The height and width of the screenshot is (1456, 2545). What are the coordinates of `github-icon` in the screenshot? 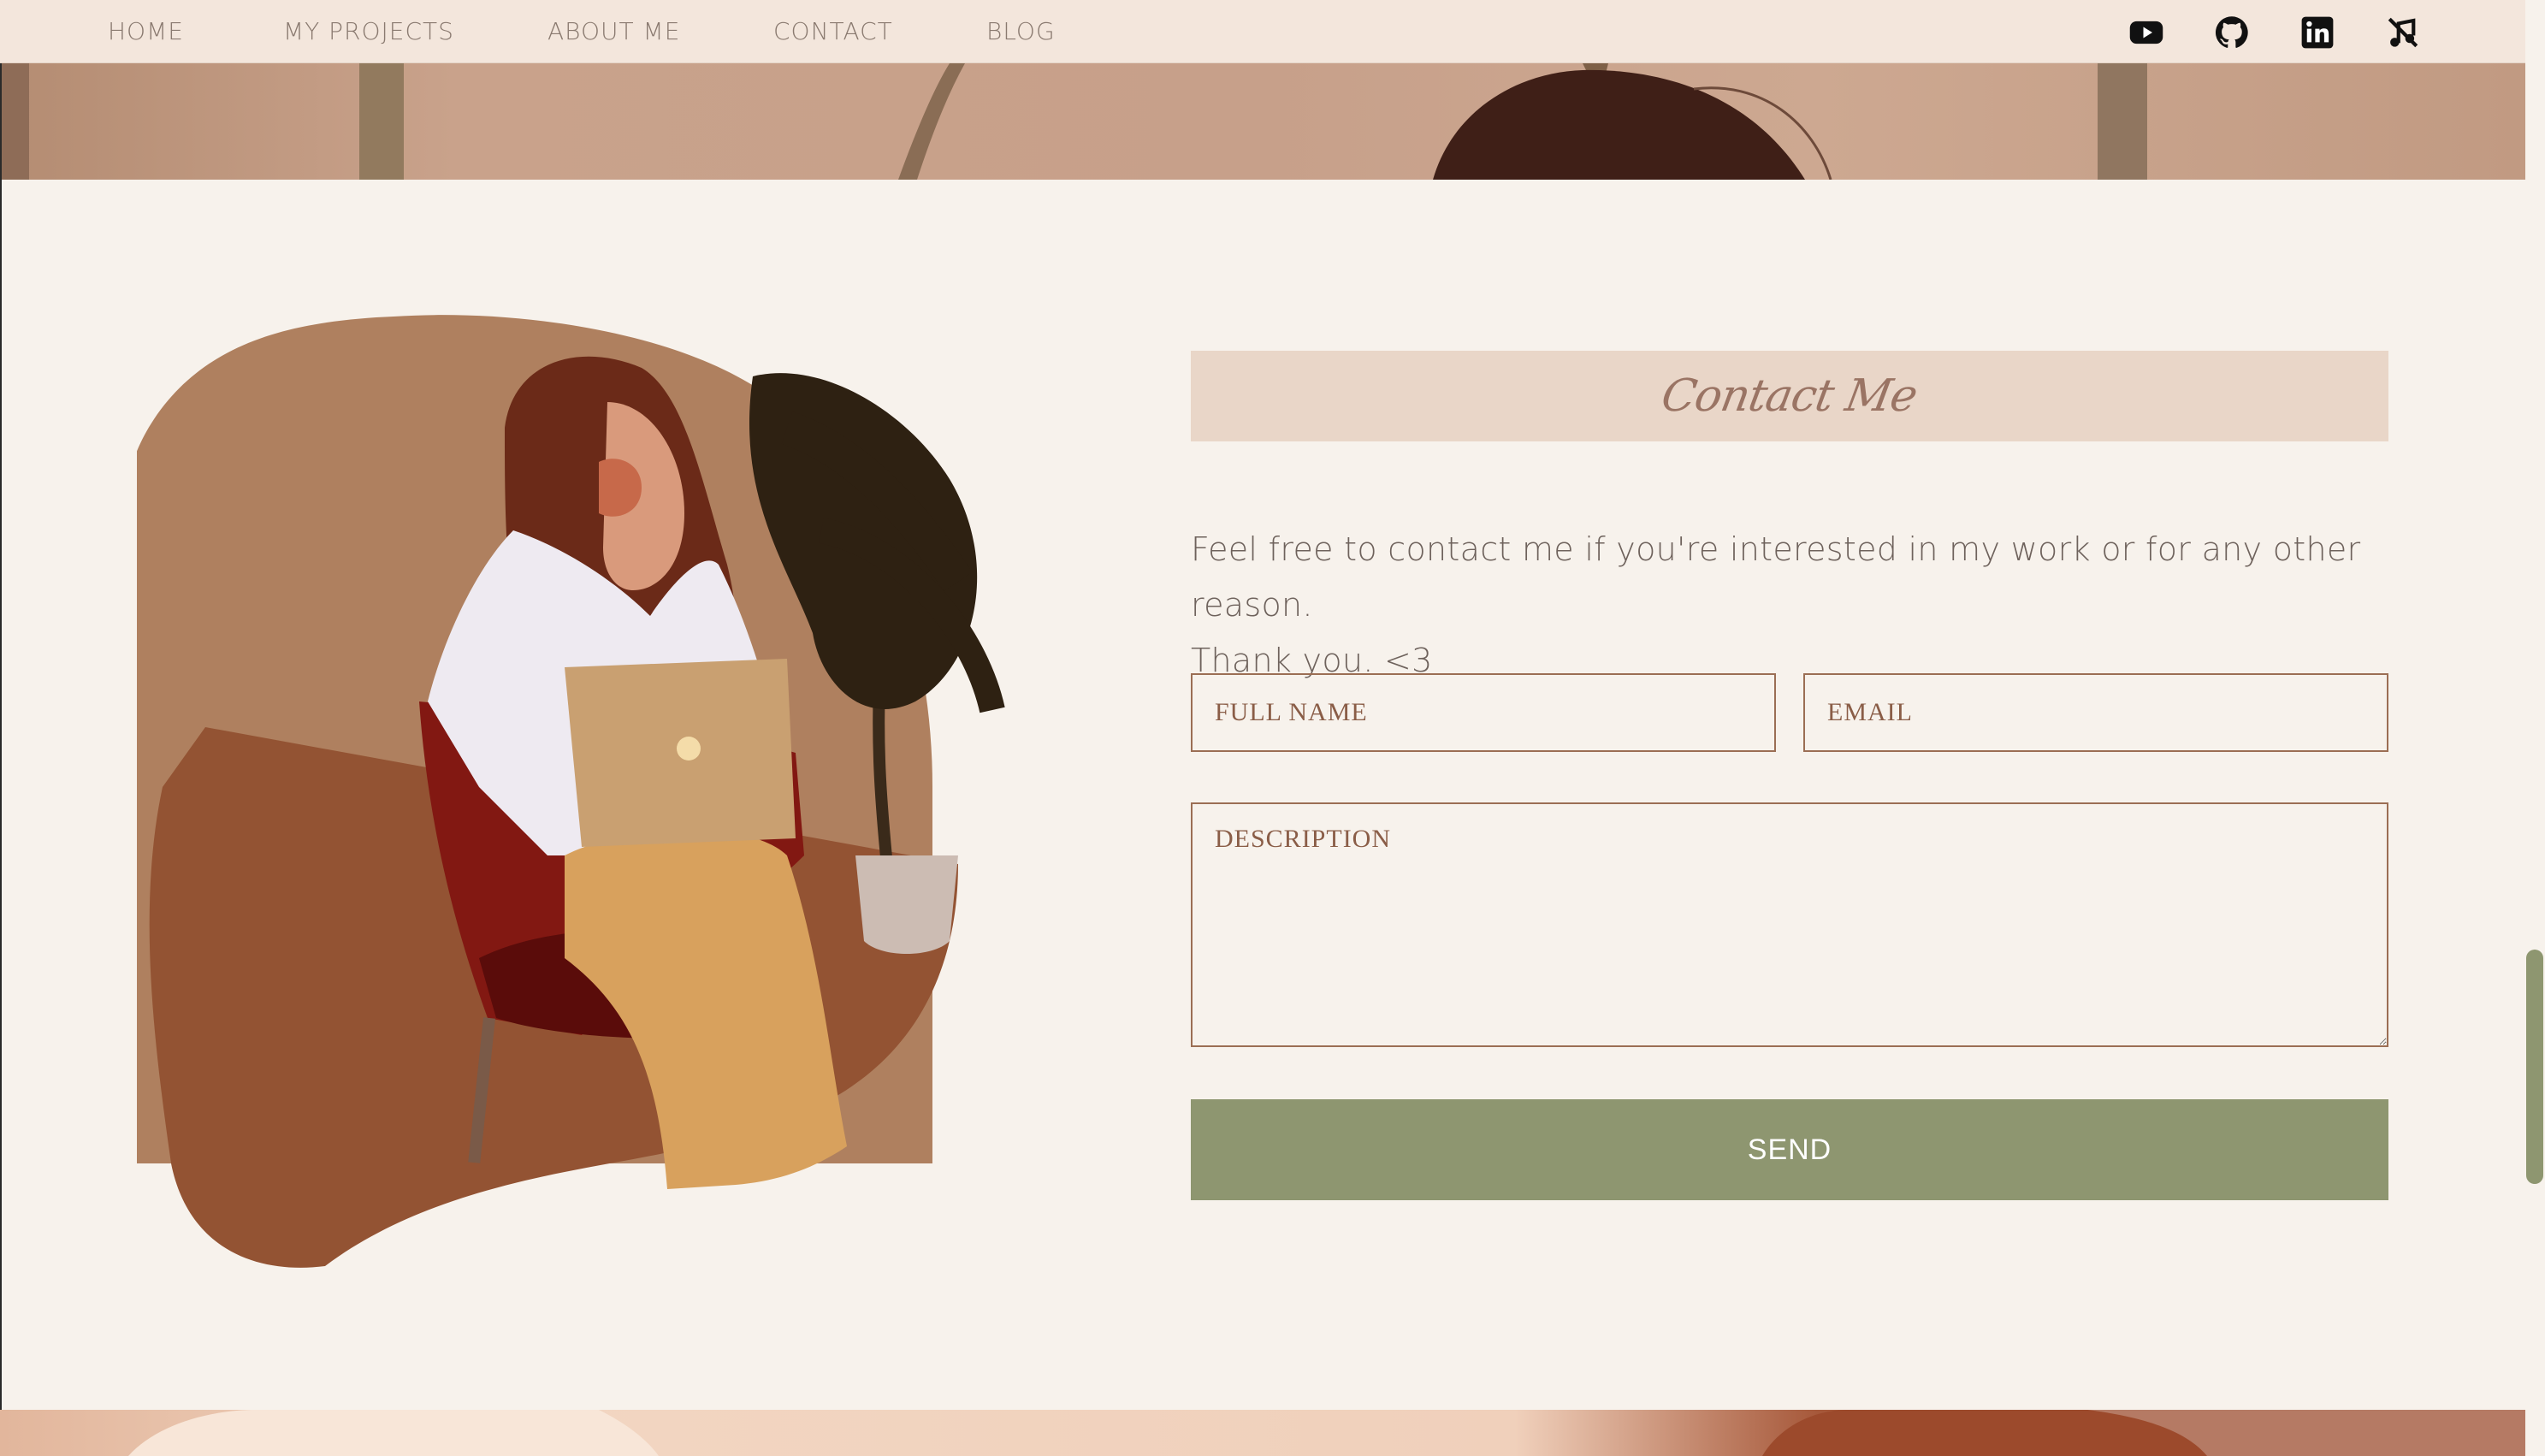 It's located at (2232, 32).